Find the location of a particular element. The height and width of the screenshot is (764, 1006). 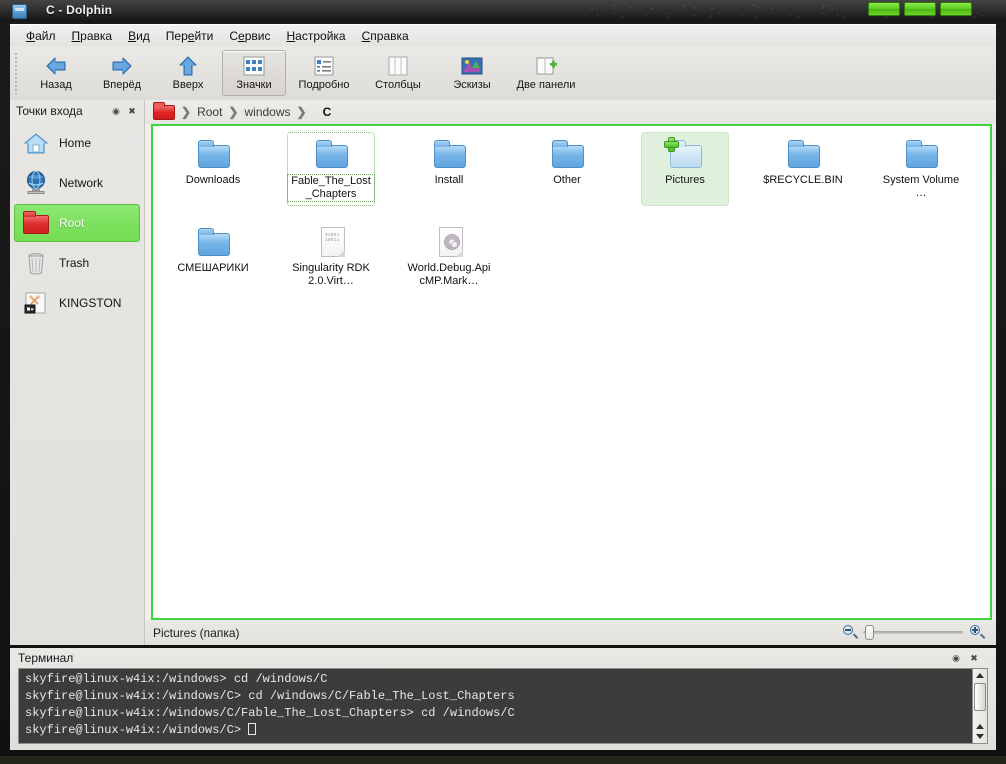

sidebar-item-root: Root is located at coordinates (77, 223).